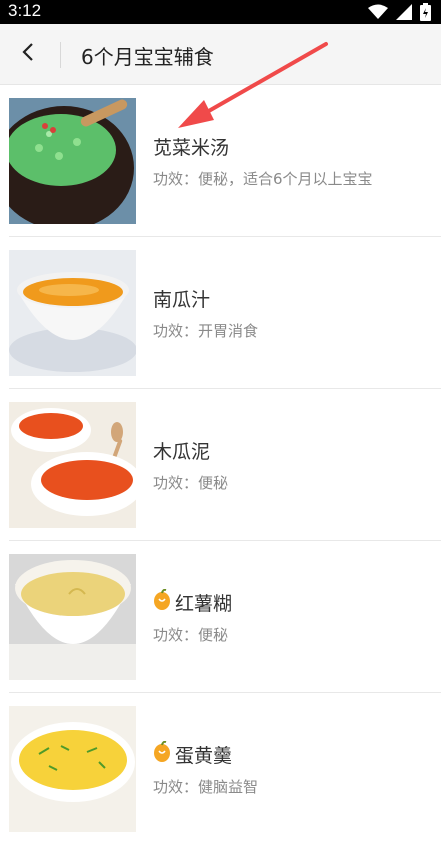 The image size is (441, 845). I want to click on recipe-name: 红薯糊, so click(193, 602).